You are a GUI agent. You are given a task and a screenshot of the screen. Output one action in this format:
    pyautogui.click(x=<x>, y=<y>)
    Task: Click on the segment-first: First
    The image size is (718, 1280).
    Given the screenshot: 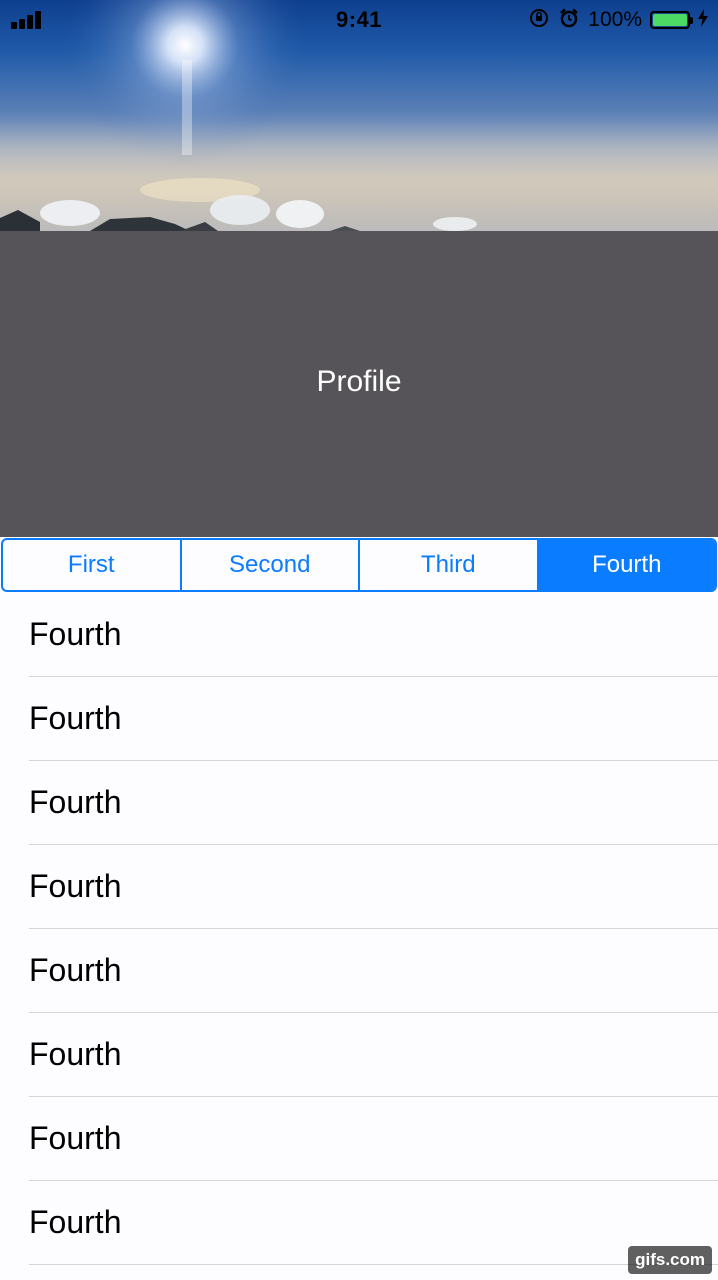 What is the action you would take?
    pyautogui.click(x=92, y=565)
    